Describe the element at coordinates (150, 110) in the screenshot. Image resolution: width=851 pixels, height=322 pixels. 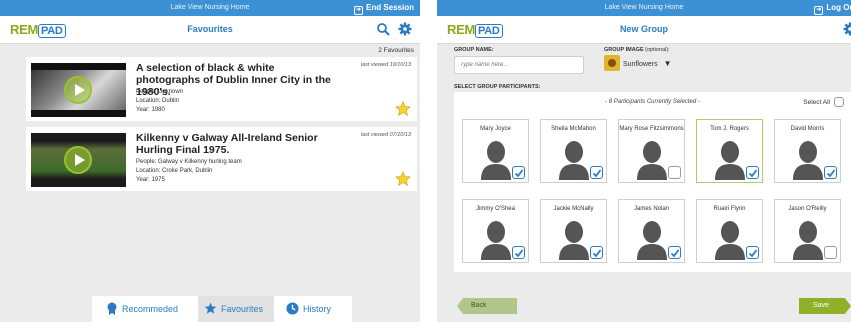
I see `item-year: Year: 1980` at that location.